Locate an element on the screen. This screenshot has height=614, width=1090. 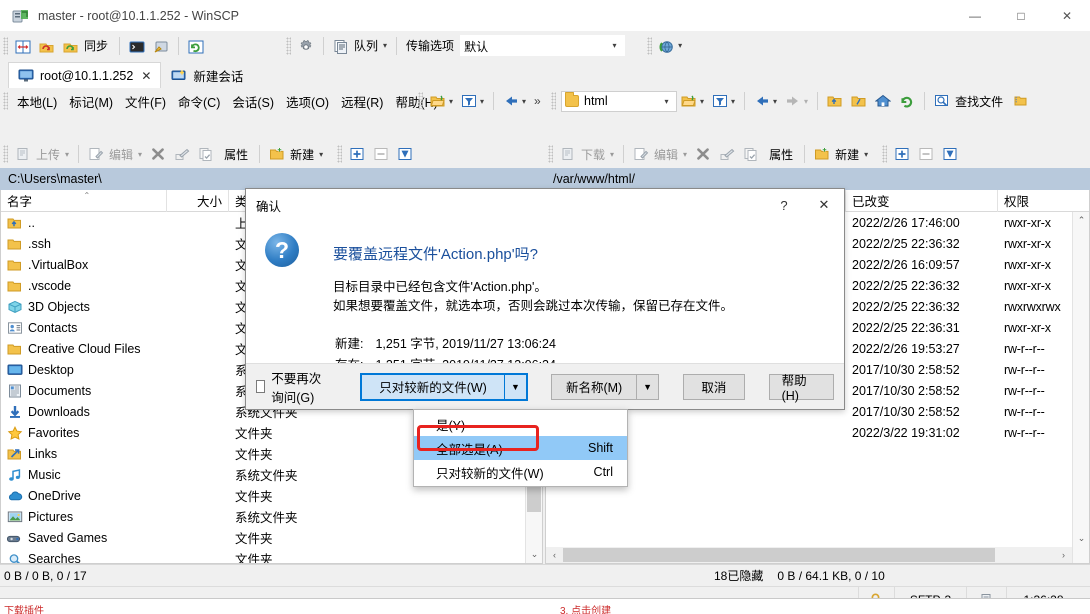
download-button: 下载 ▾ is located at coordinates (587, 154).